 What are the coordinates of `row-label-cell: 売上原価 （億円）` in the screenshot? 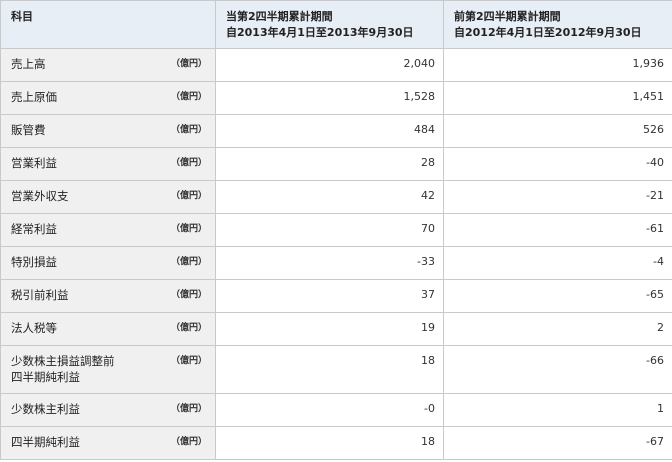 It's located at (108, 98).